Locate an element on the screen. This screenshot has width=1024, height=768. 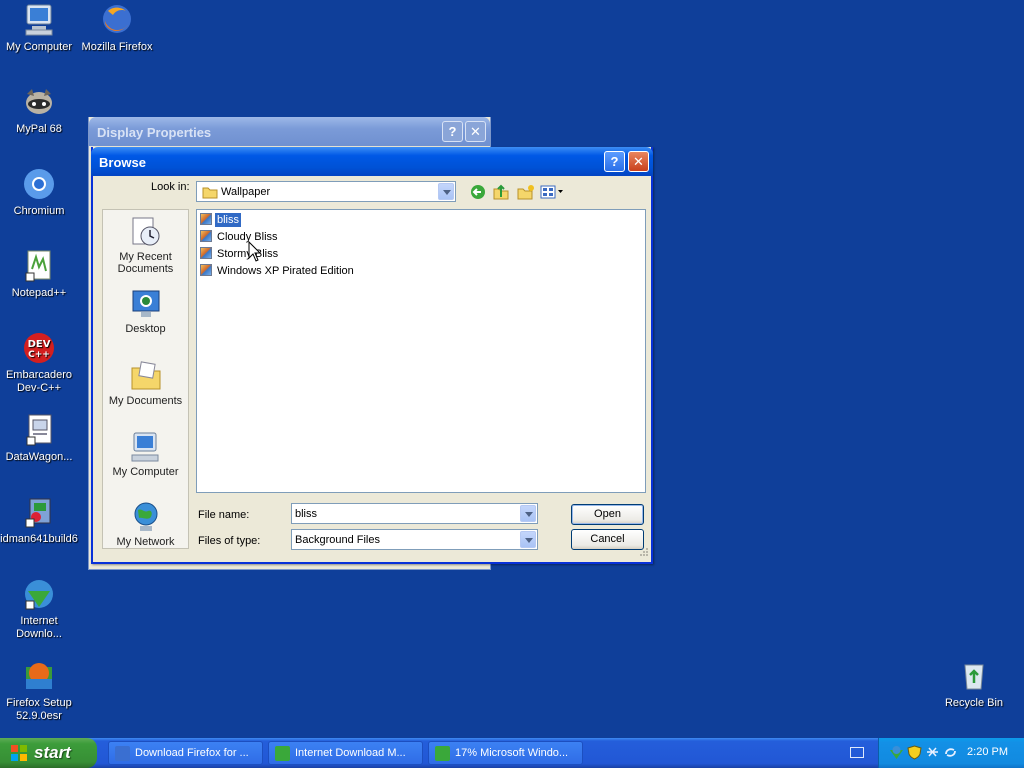
system-tray: 2:20 PM is located at coordinates (951, 753).